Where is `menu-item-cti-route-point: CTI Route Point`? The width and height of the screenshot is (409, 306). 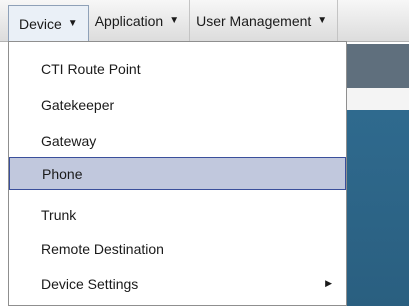 menu-item-cti-route-point: CTI Route Point is located at coordinates (177, 68).